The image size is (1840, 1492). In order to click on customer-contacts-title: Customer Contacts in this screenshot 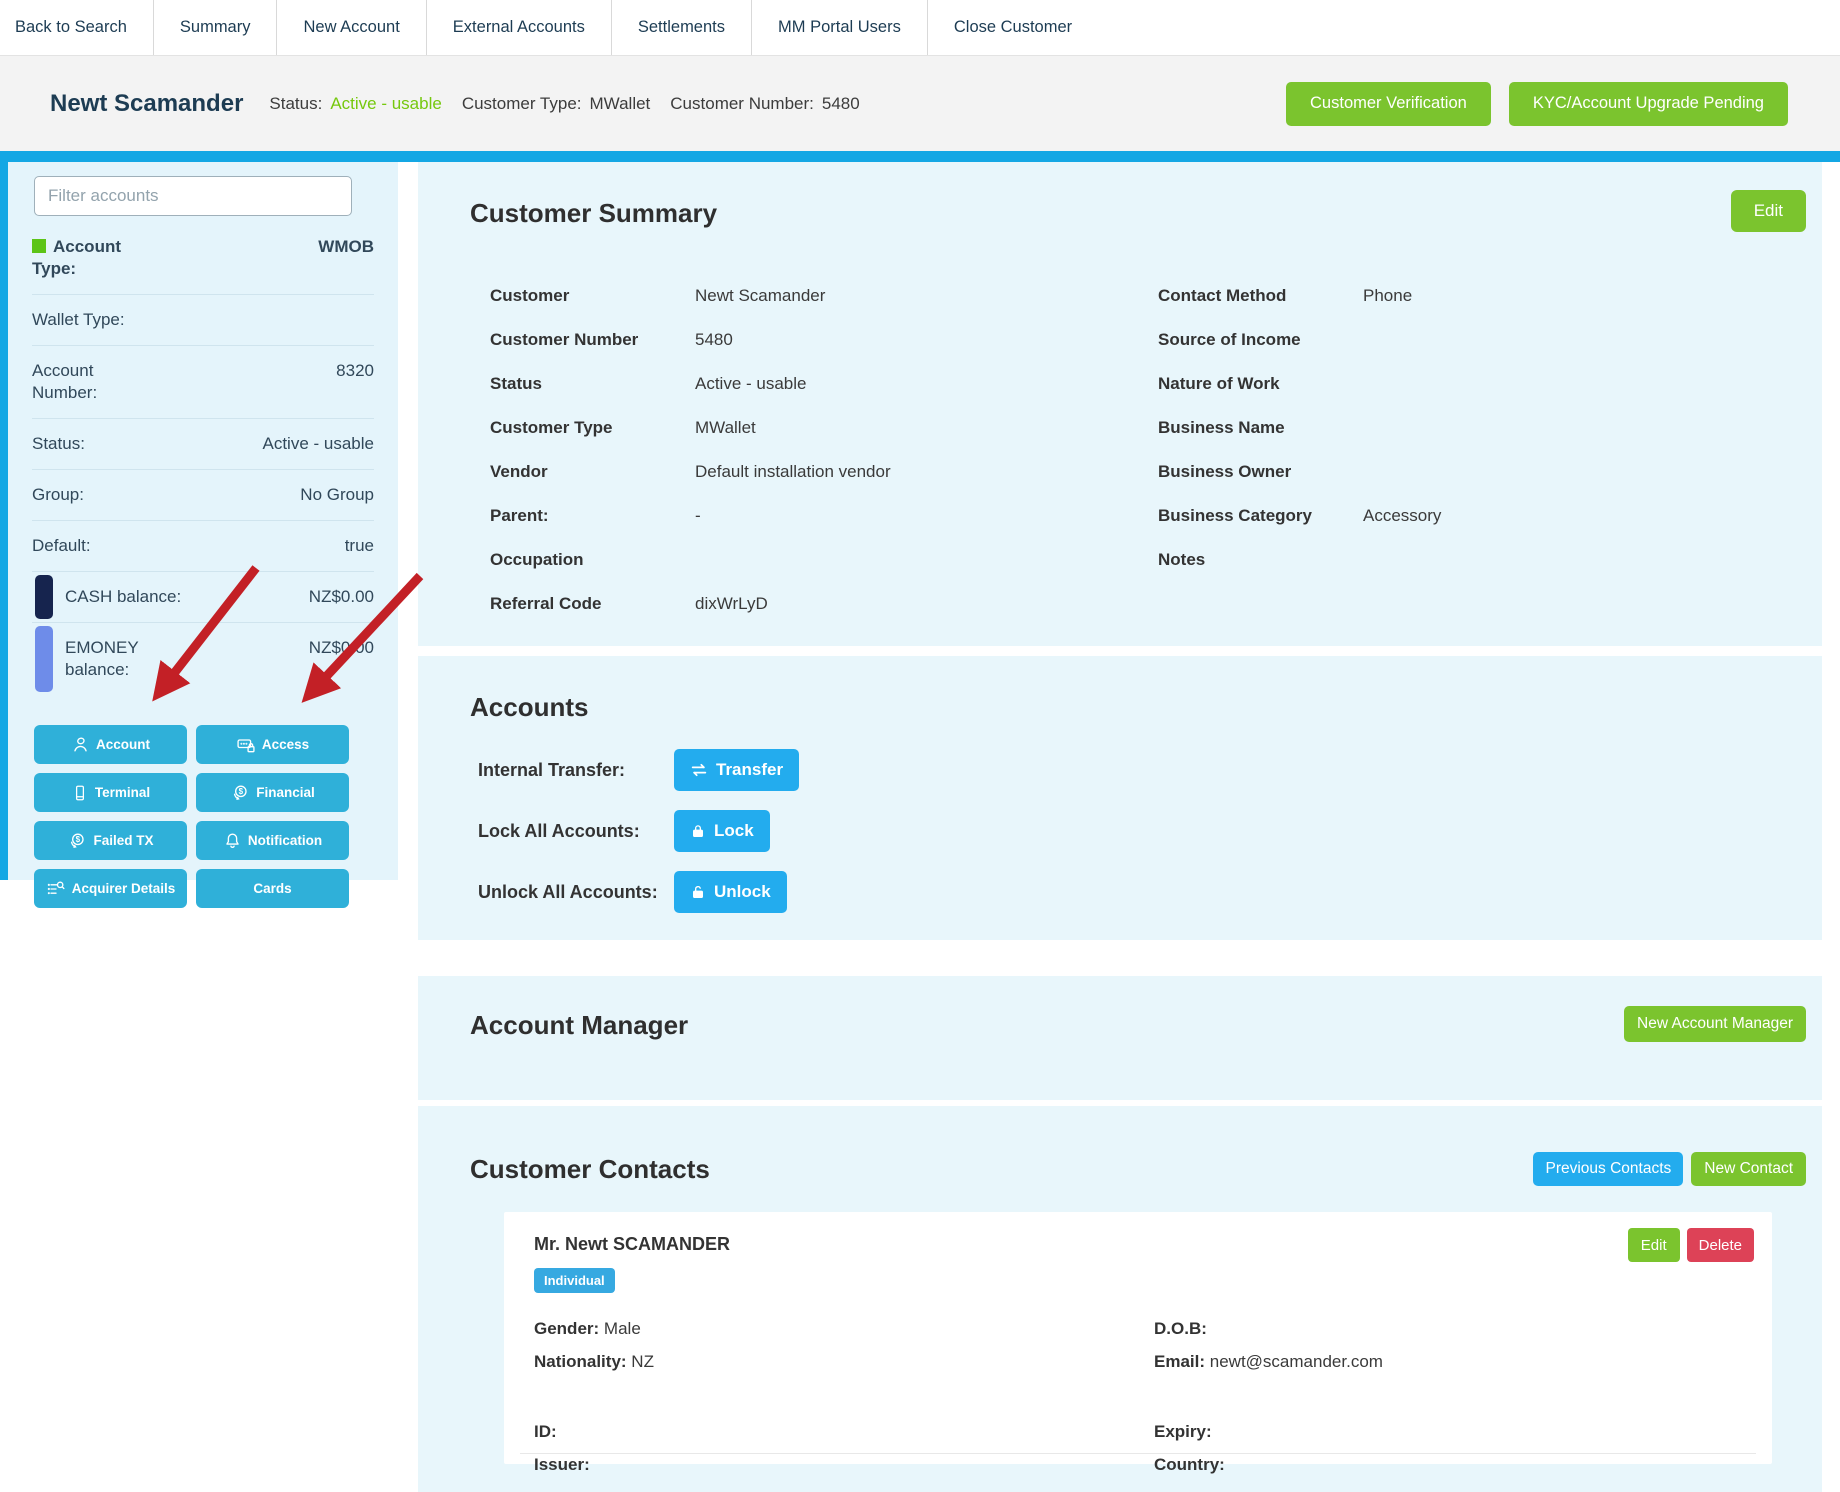, I will do `click(590, 1168)`.